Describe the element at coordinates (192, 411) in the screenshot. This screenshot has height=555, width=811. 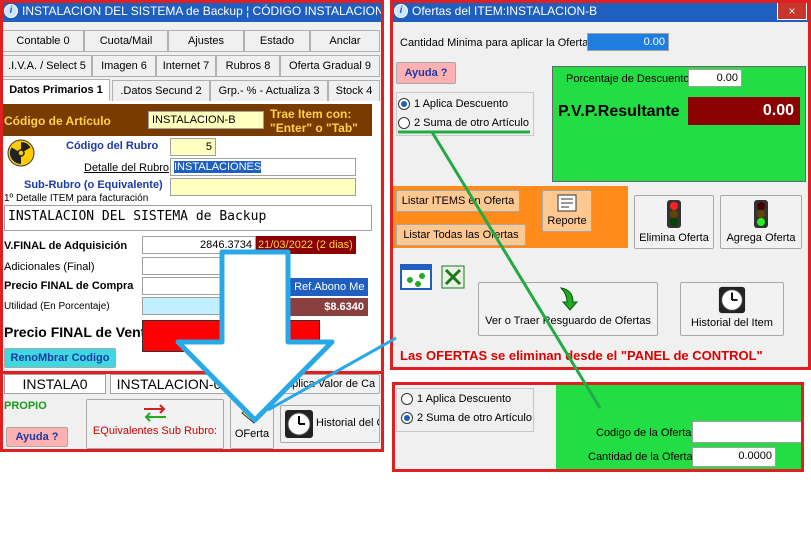
I see `left-bottom-frame` at that location.